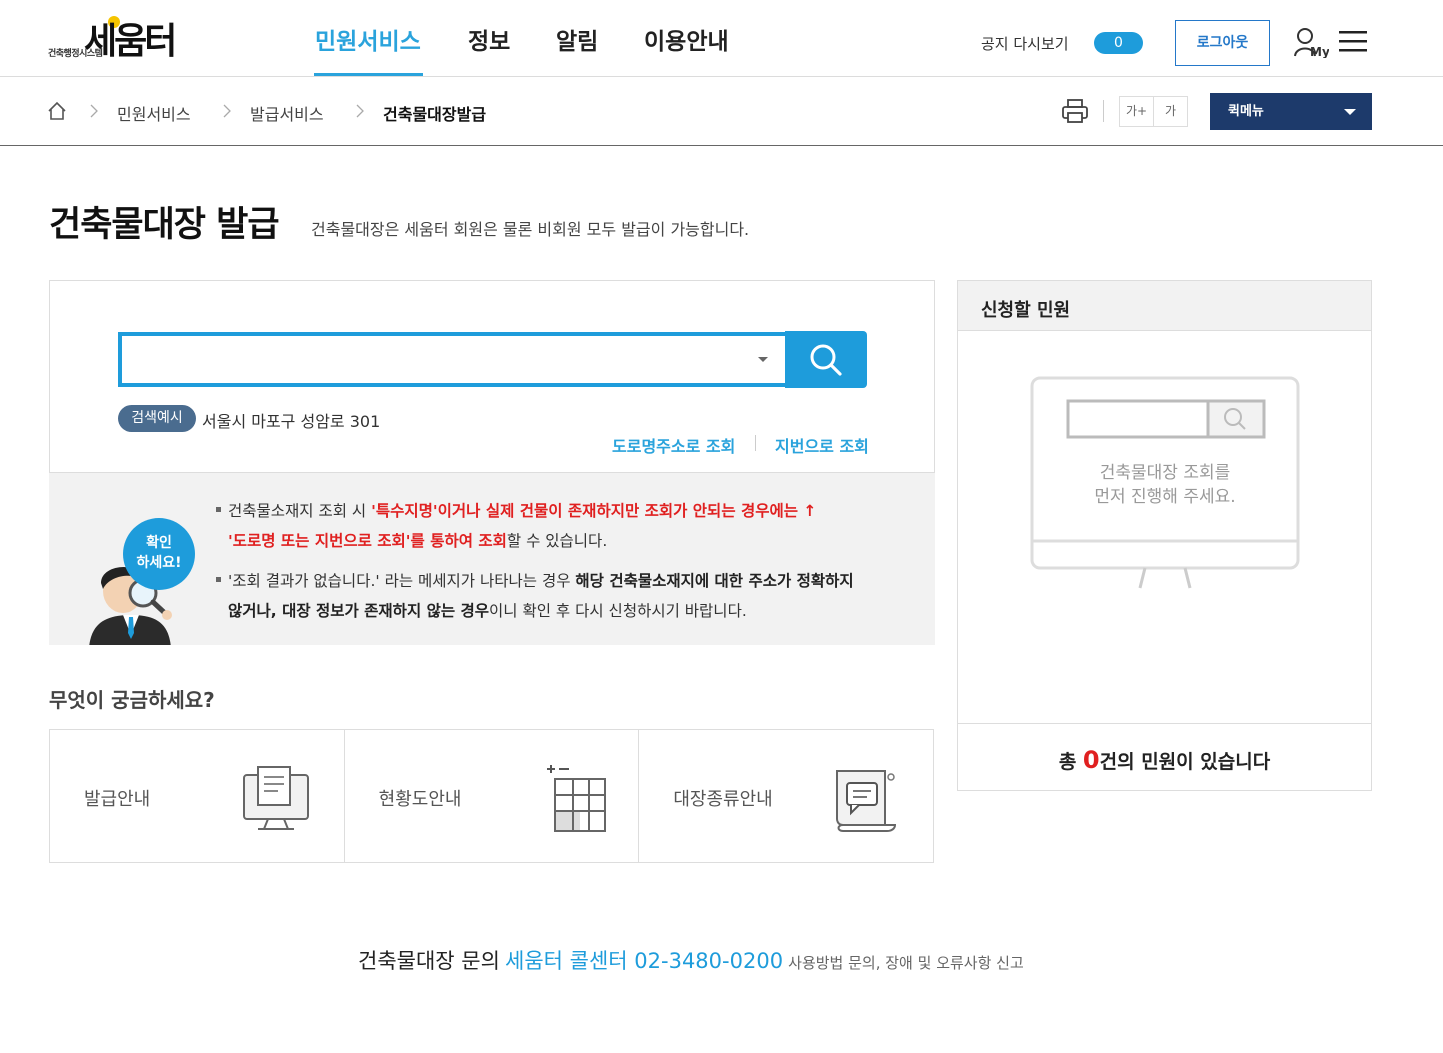 This screenshot has height=1053, width=1443. Describe the element at coordinates (1070, 762) in the screenshot. I see `total-prefix: 총` at that location.